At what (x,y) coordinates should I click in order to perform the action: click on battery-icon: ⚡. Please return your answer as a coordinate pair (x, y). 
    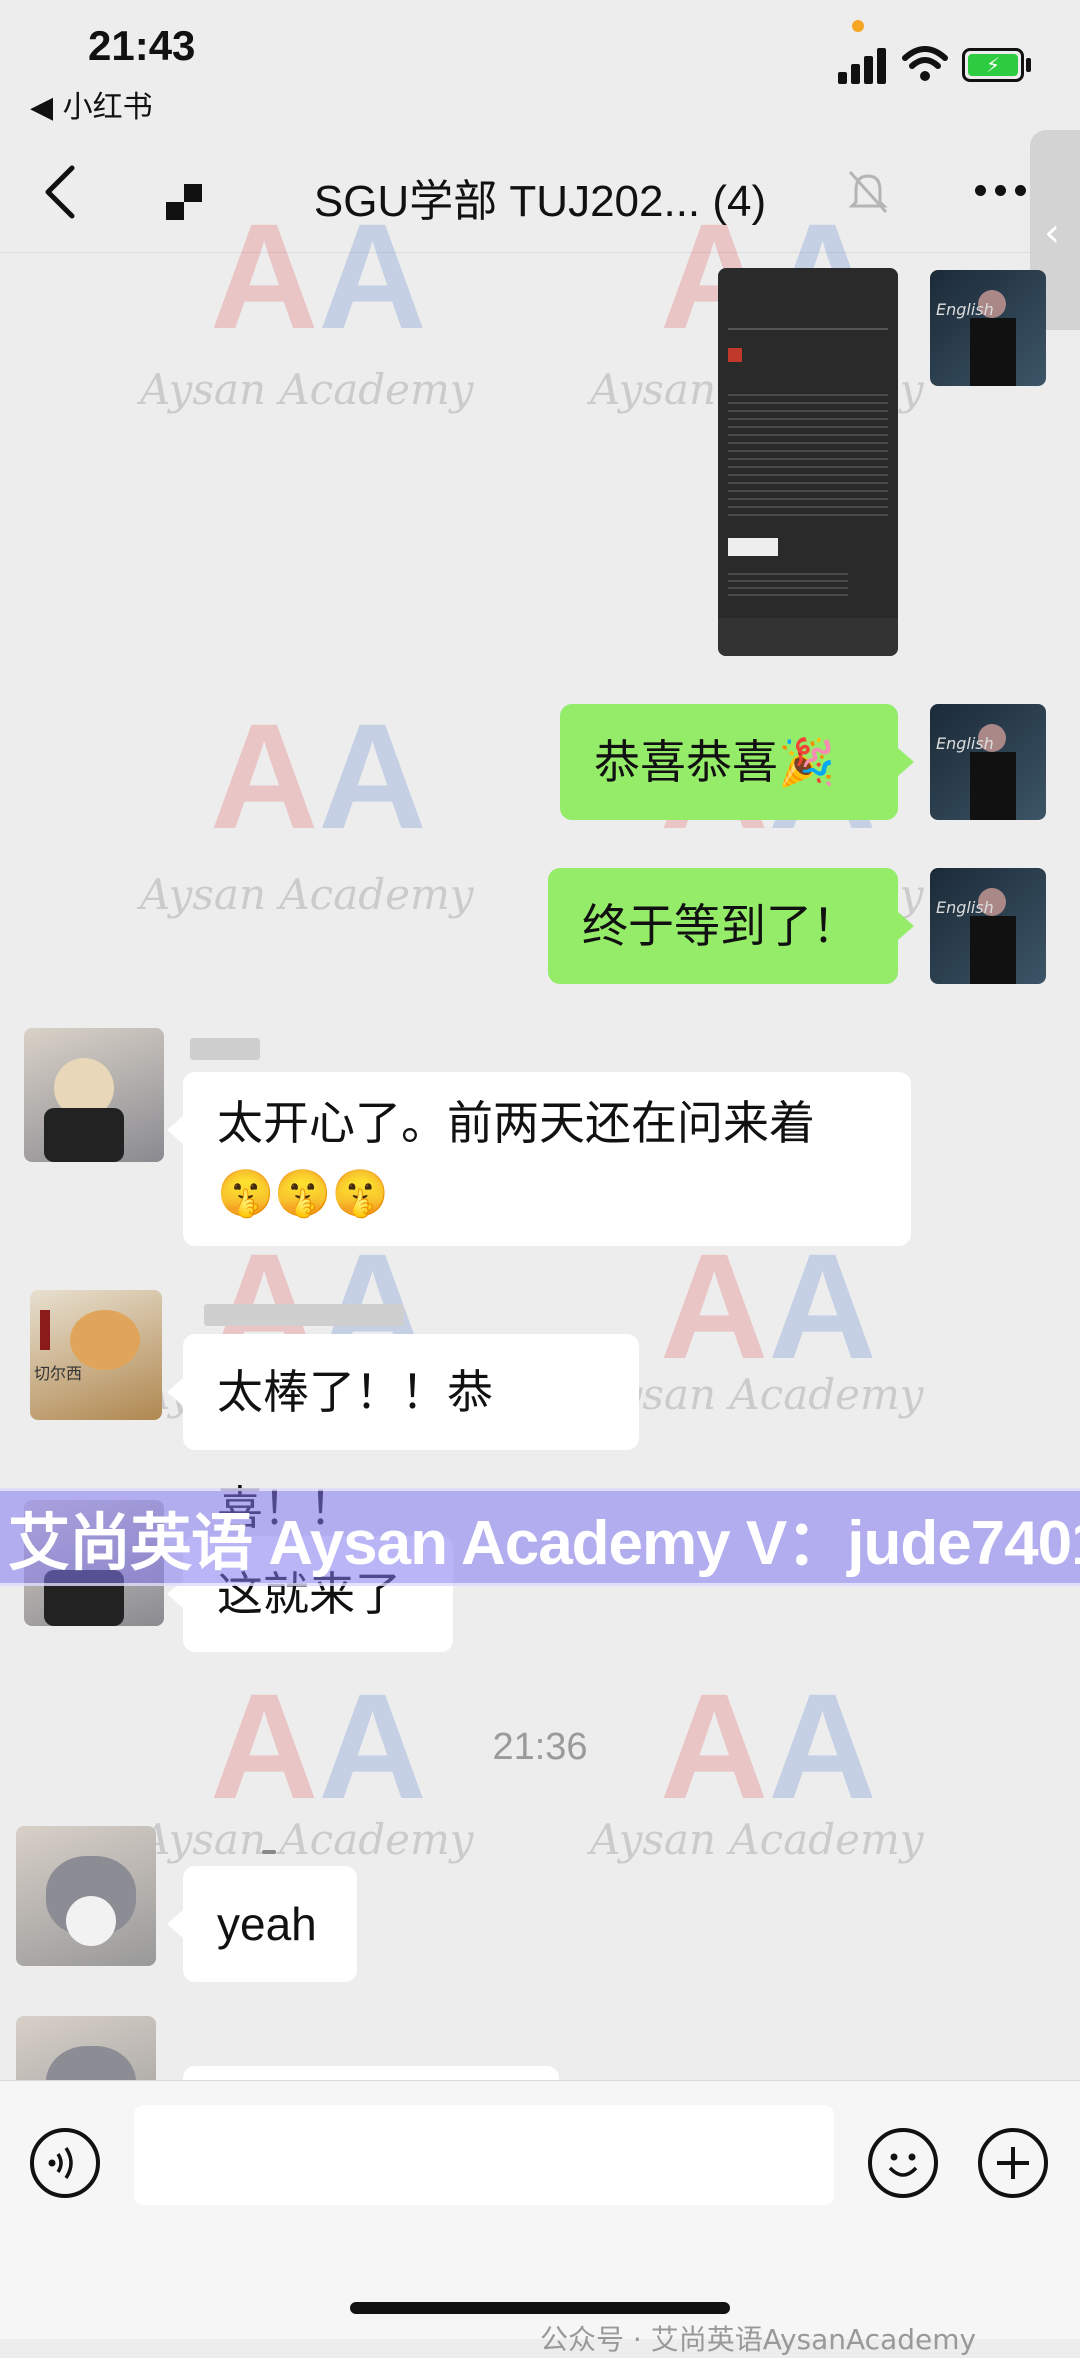
    Looking at the image, I should click on (993, 65).